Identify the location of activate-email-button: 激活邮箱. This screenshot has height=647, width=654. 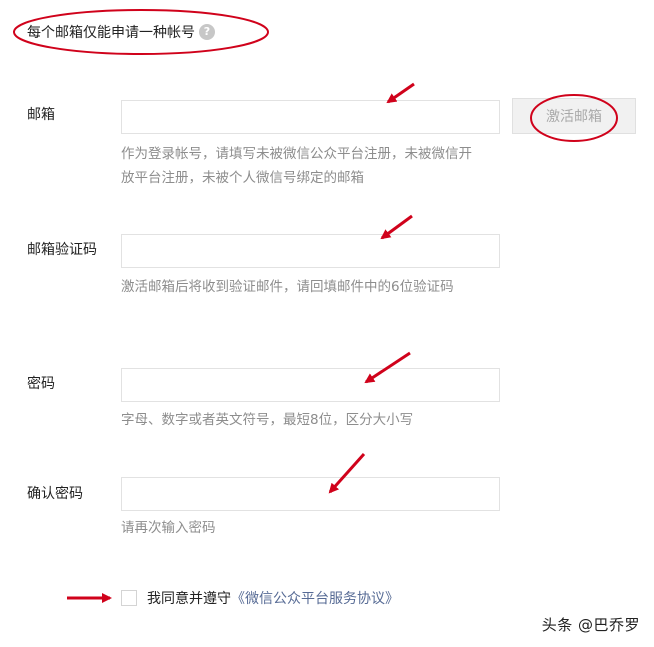
(574, 116).